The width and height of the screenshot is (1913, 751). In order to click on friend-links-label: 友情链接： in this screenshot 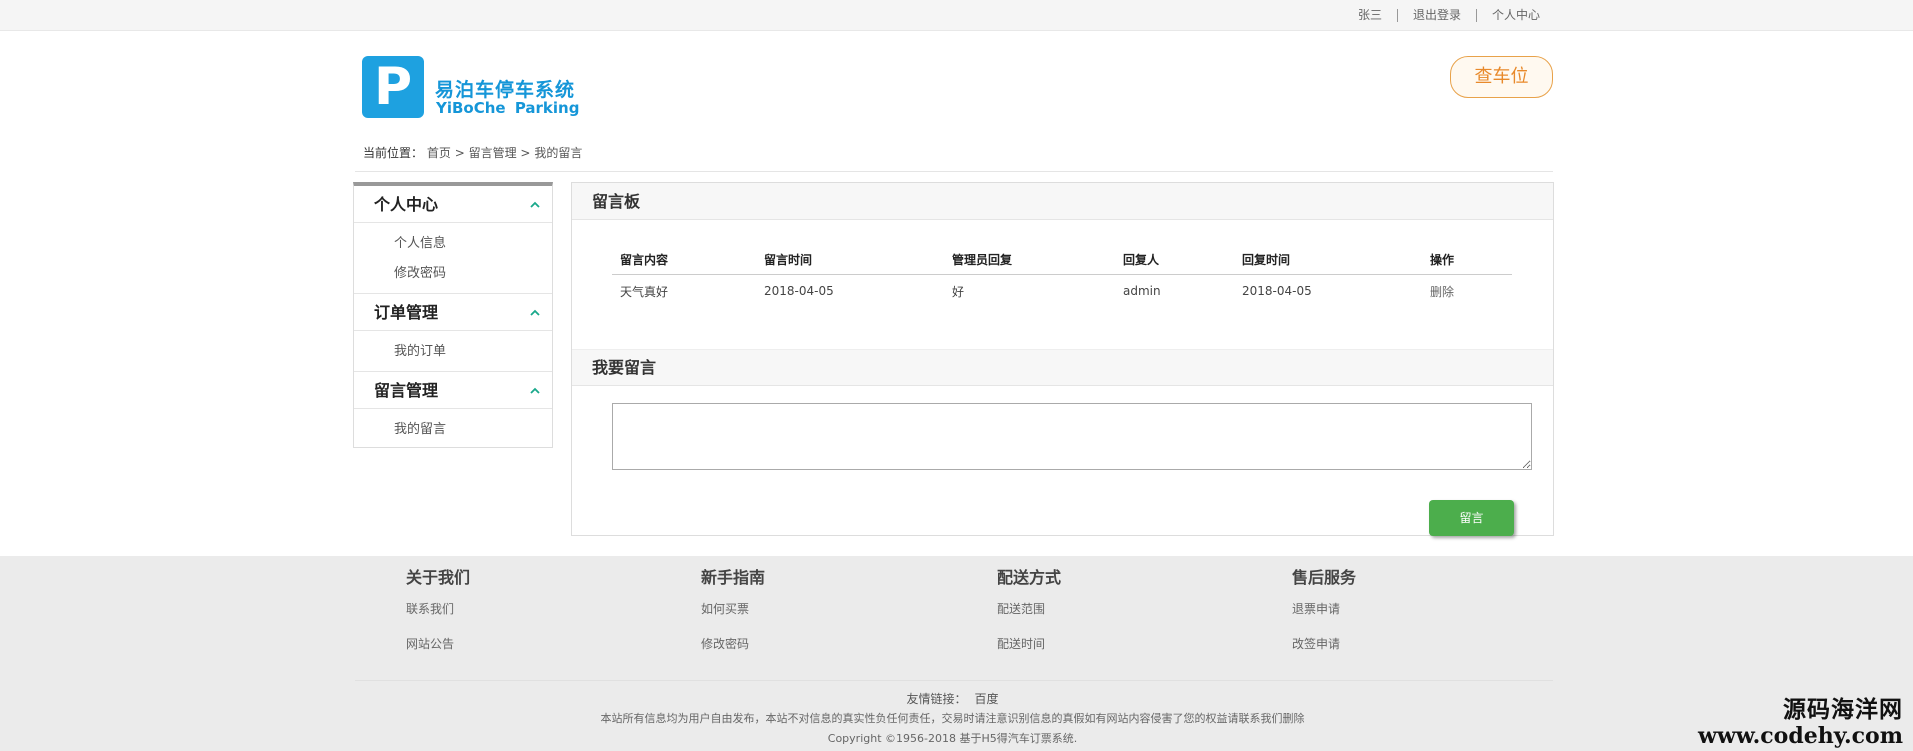, I will do `click(936, 699)`.